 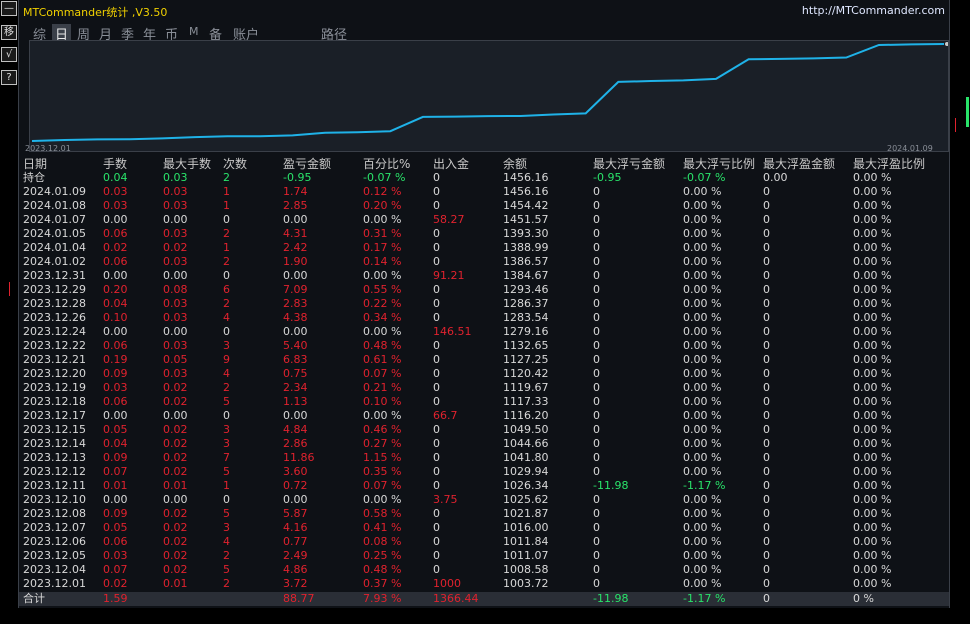 What do you see at coordinates (295, 359) in the screenshot?
I see `cell-pnl: 6.83` at bounding box center [295, 359].